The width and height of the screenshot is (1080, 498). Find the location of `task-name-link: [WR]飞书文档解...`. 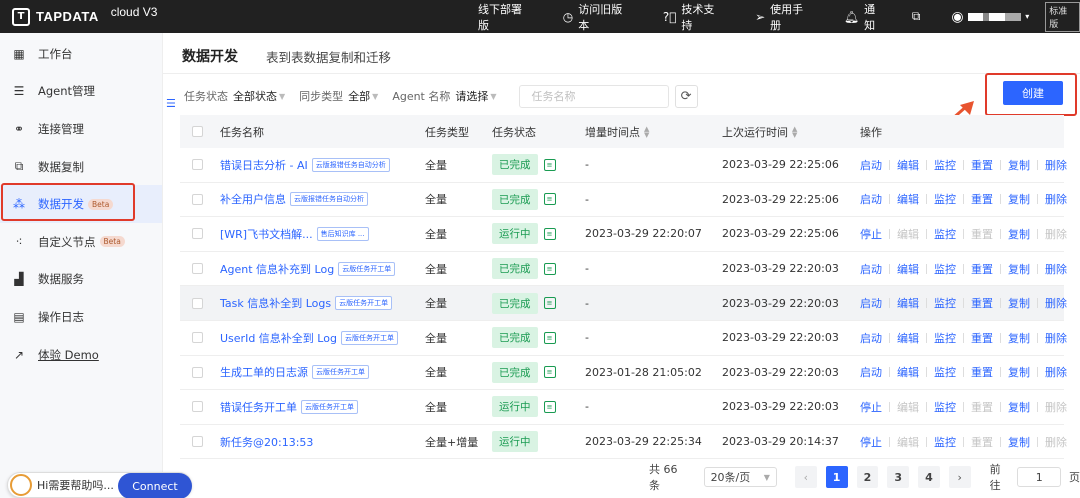

task-name-link: [WR]飞书文档解... is located at coordinates (266, 234).